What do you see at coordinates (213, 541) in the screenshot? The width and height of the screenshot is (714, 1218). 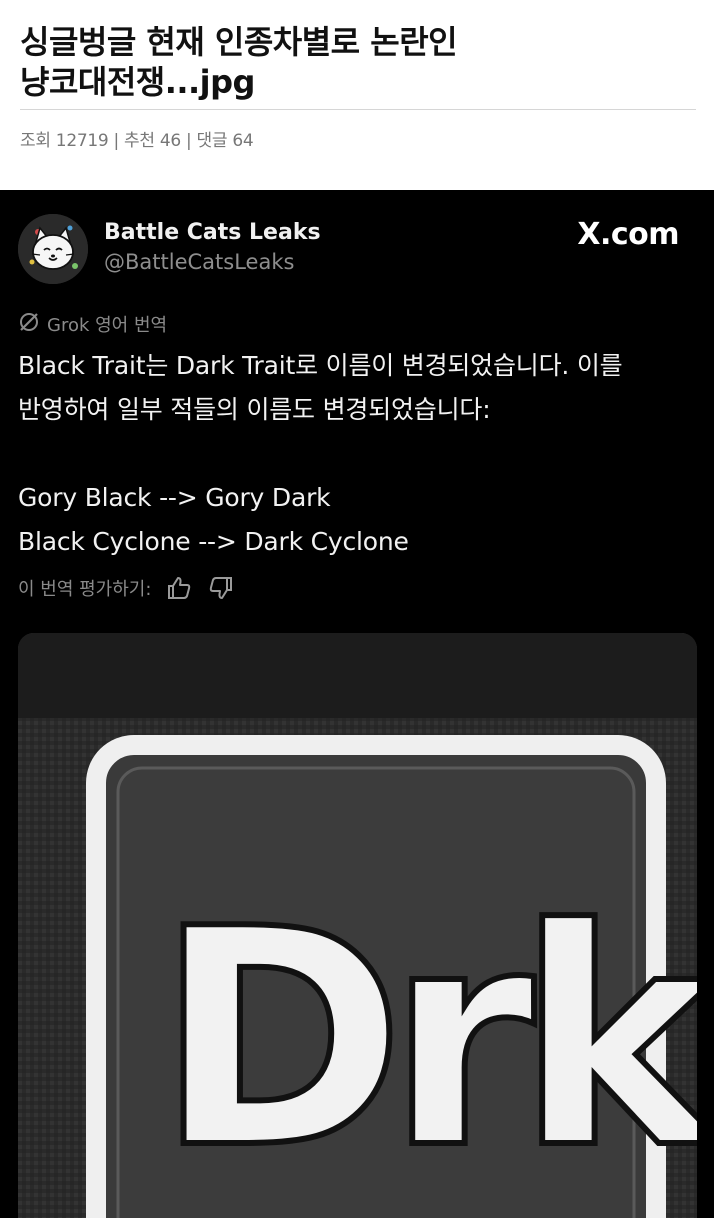 I see `tweet-text-line: Black Cyclone --> Dark Cyclone` at bounding box center [213, 541].